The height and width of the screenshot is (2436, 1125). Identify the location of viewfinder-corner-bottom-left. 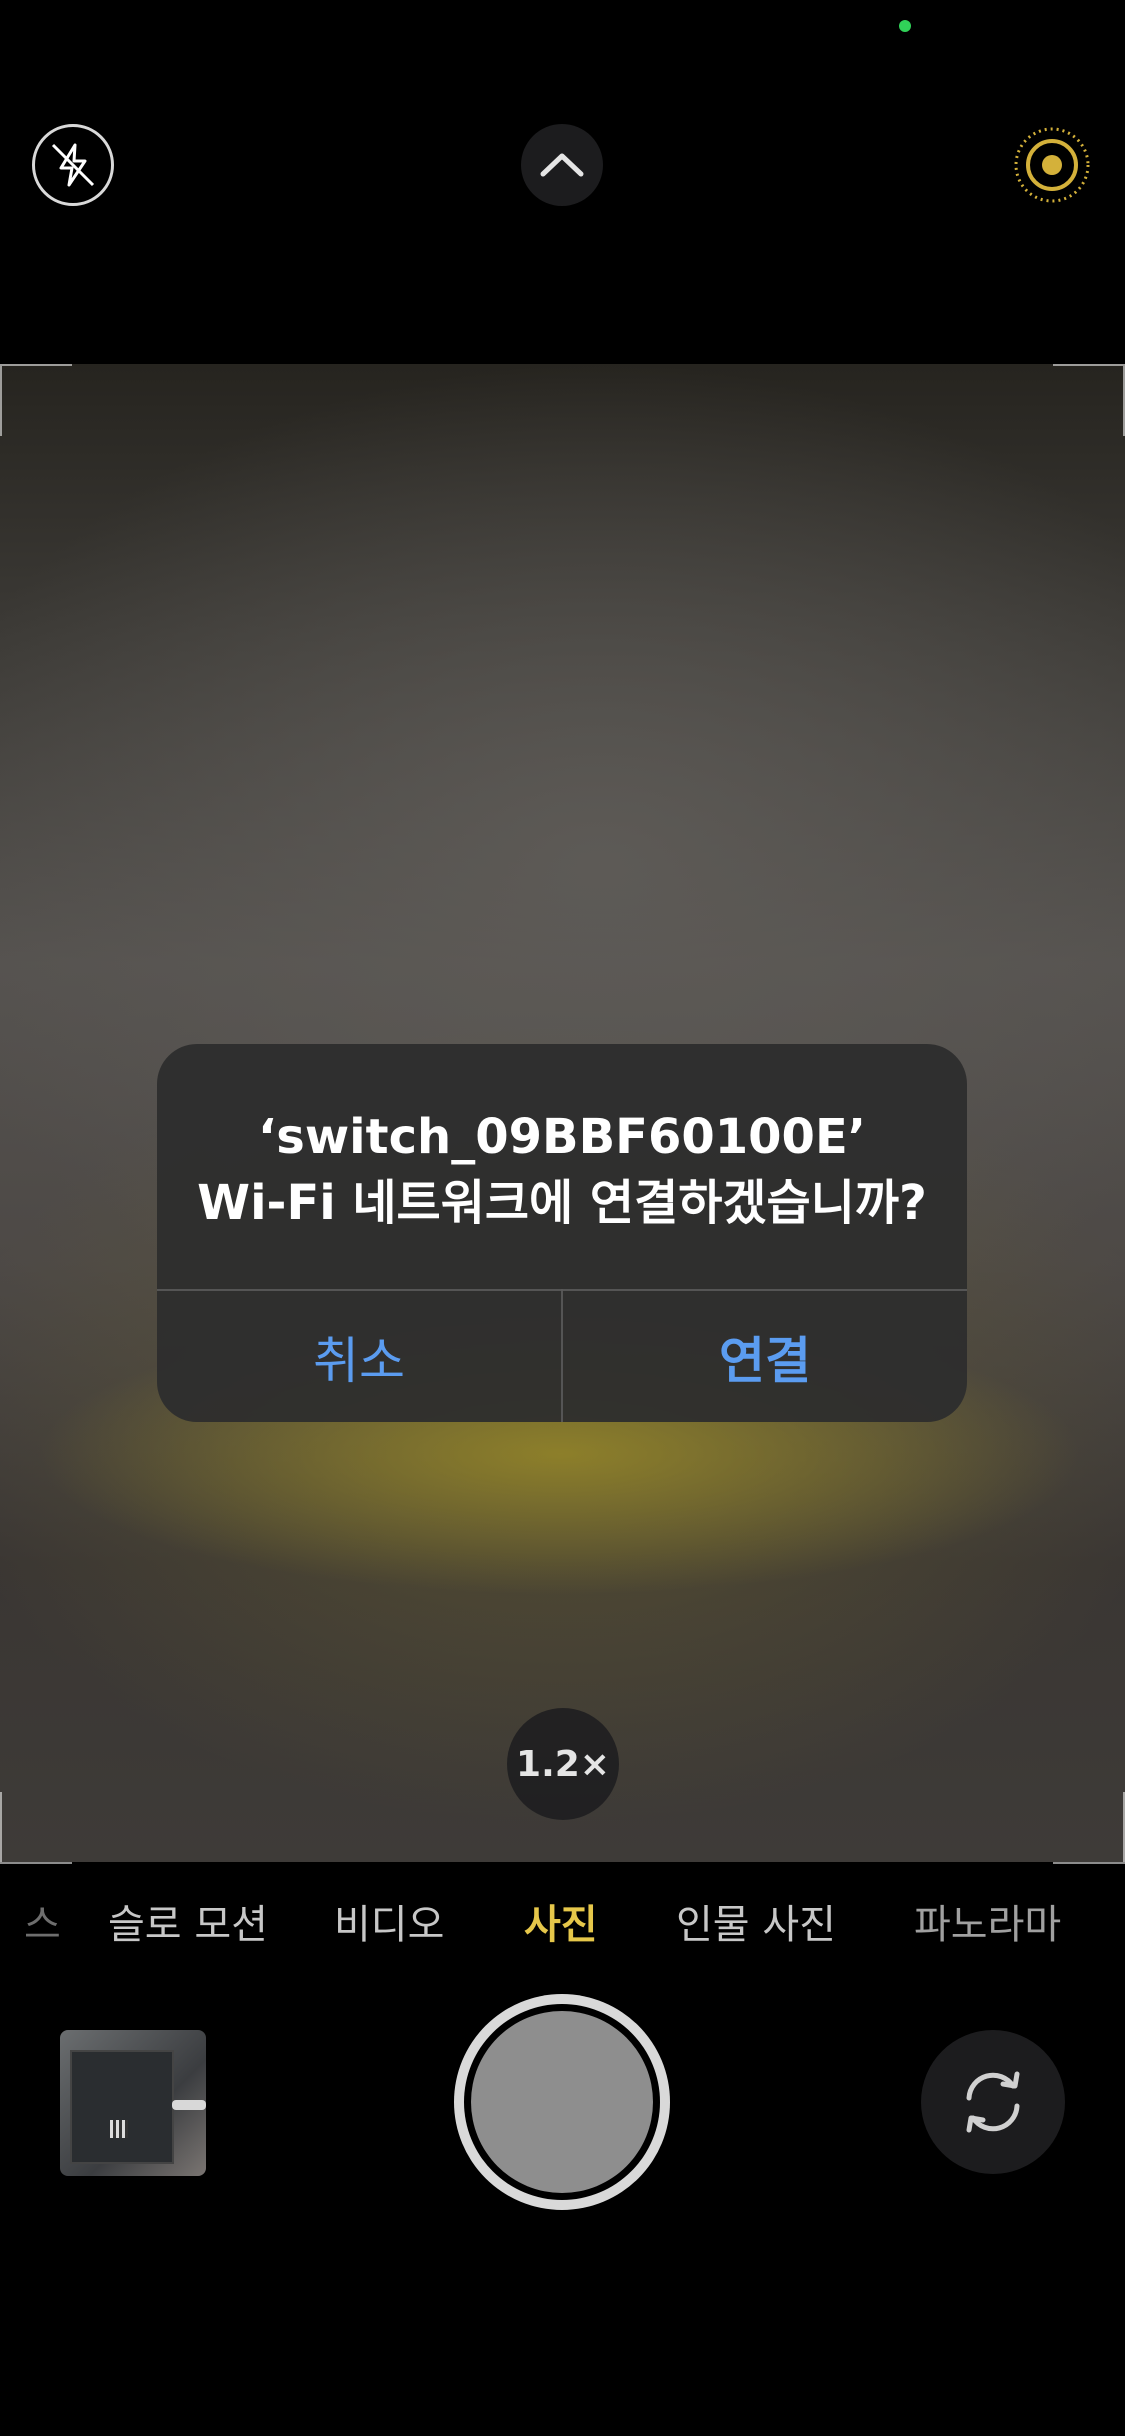
(36, 1828).